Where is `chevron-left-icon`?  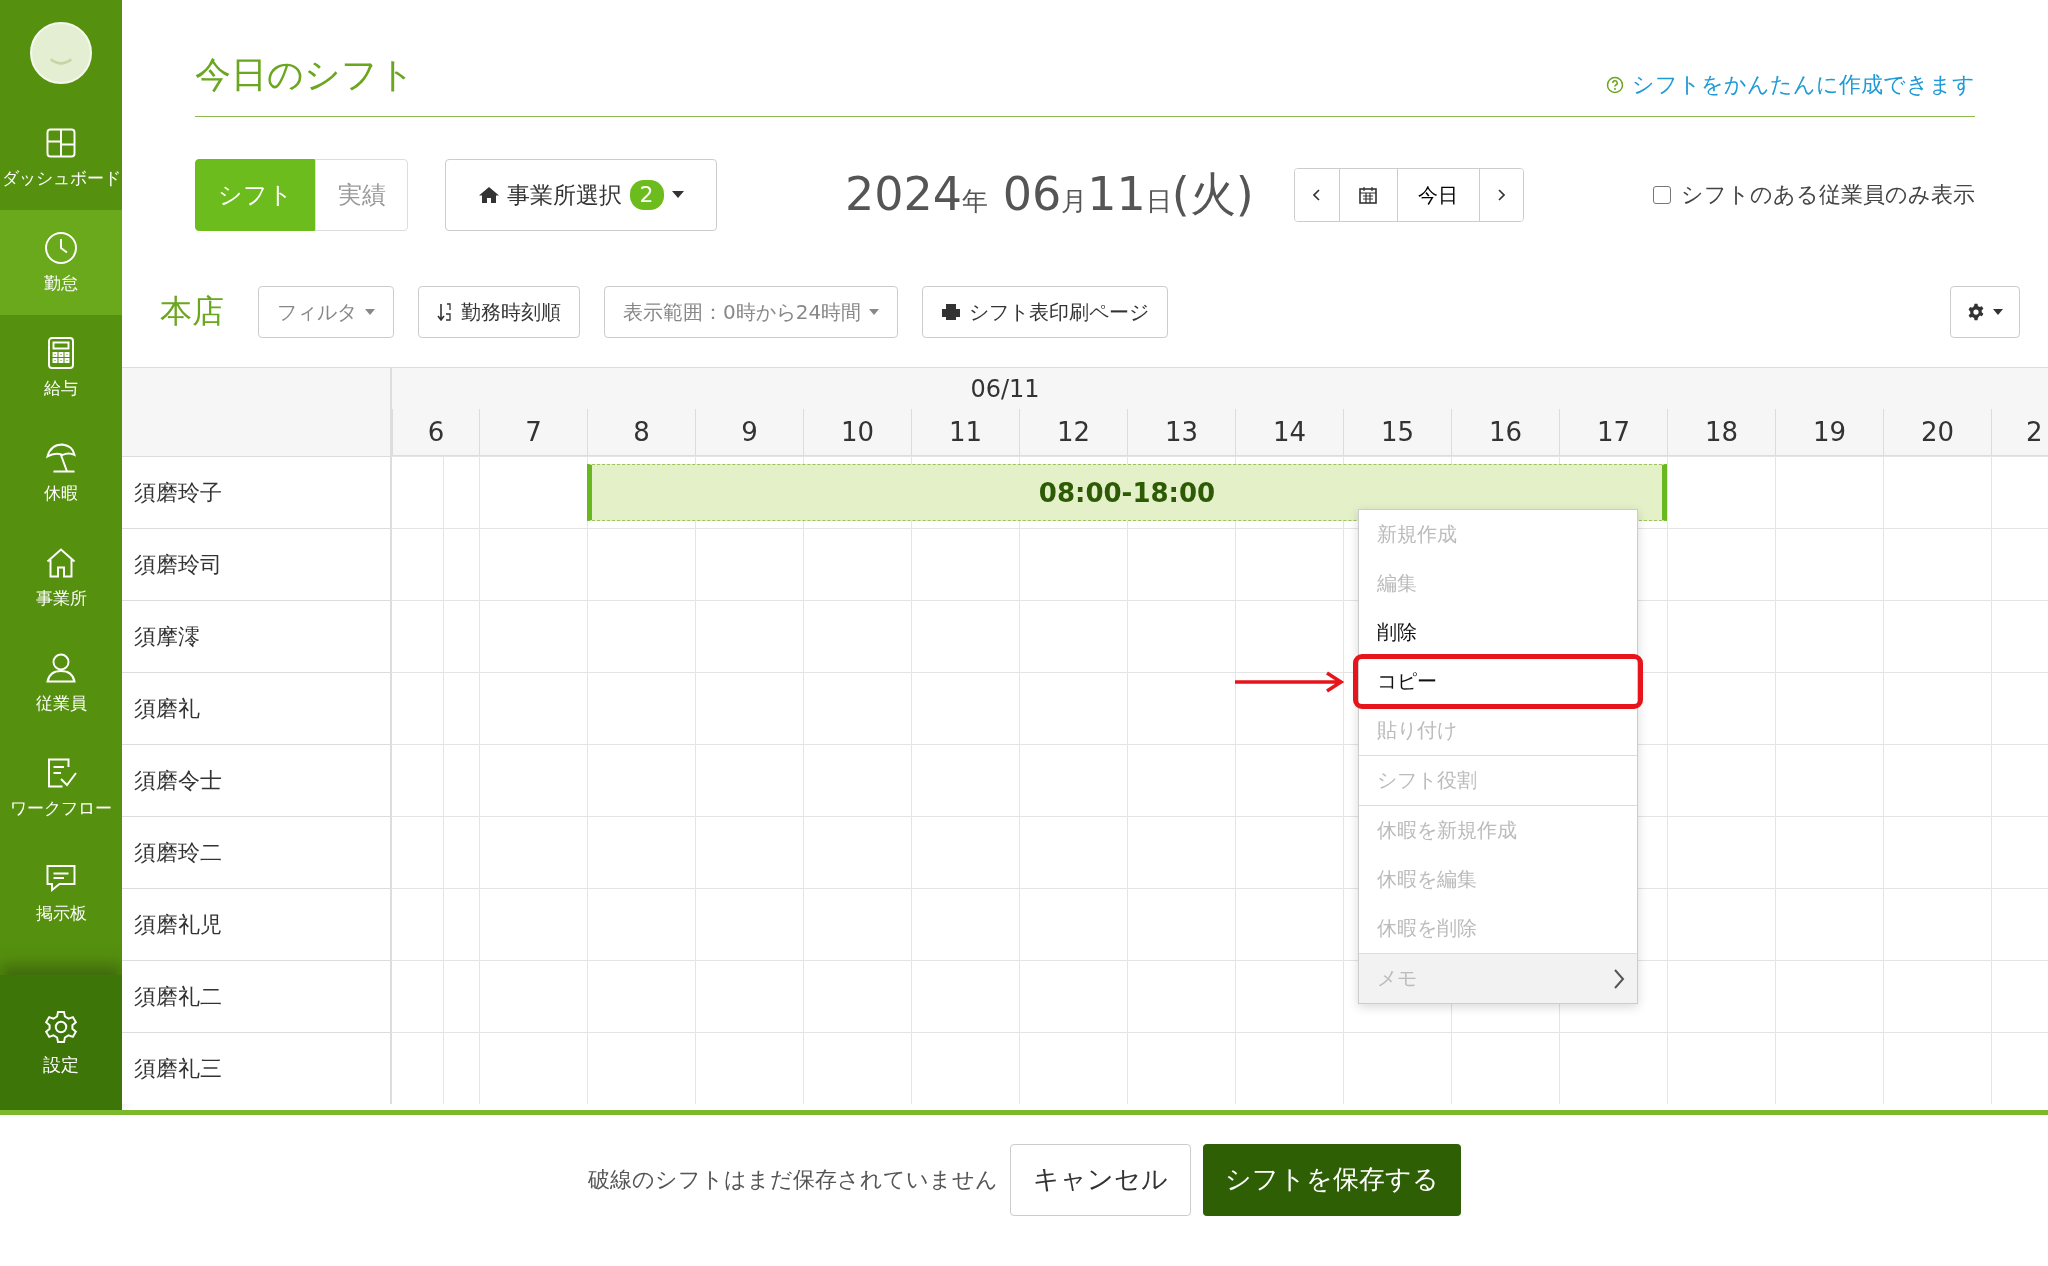
chevron-left-icon is located at coordinates (1316, 195).